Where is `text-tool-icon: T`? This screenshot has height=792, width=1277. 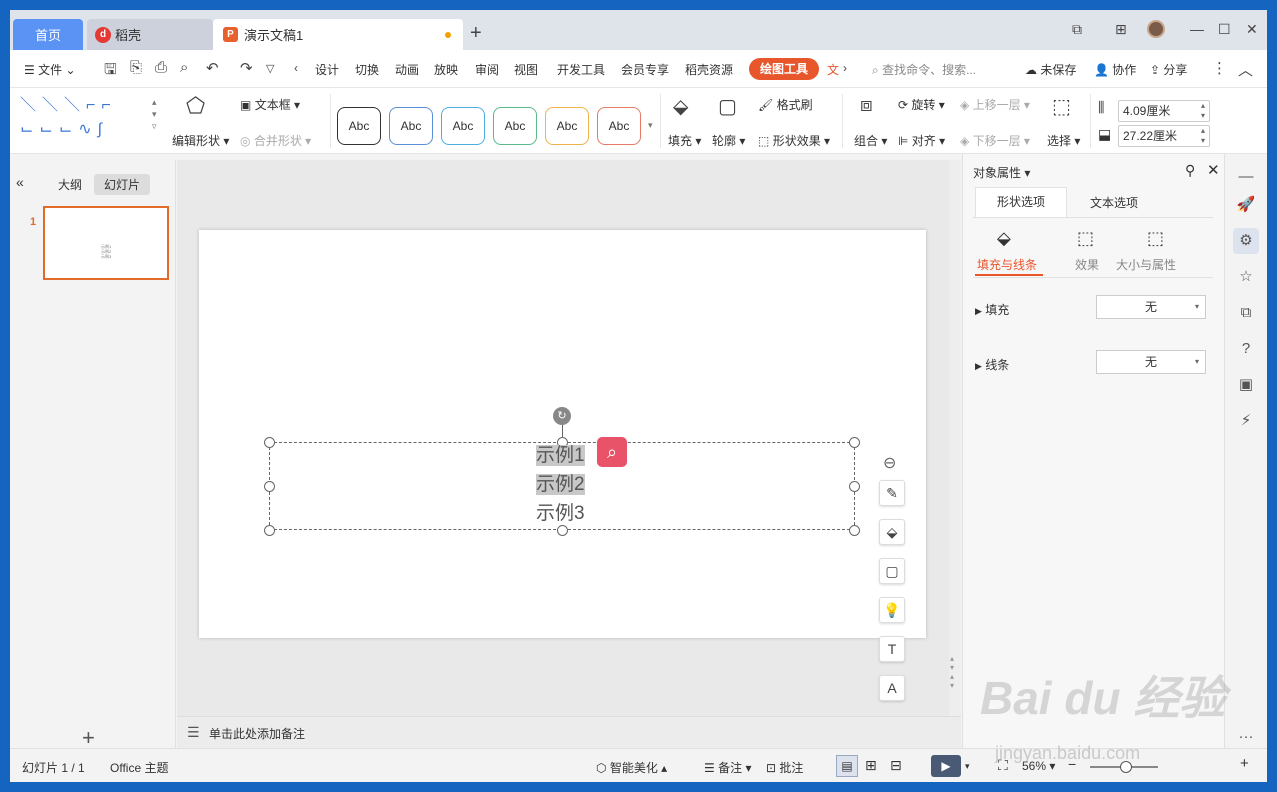
text-tool-icon: T is located at coordinates (892, 649).